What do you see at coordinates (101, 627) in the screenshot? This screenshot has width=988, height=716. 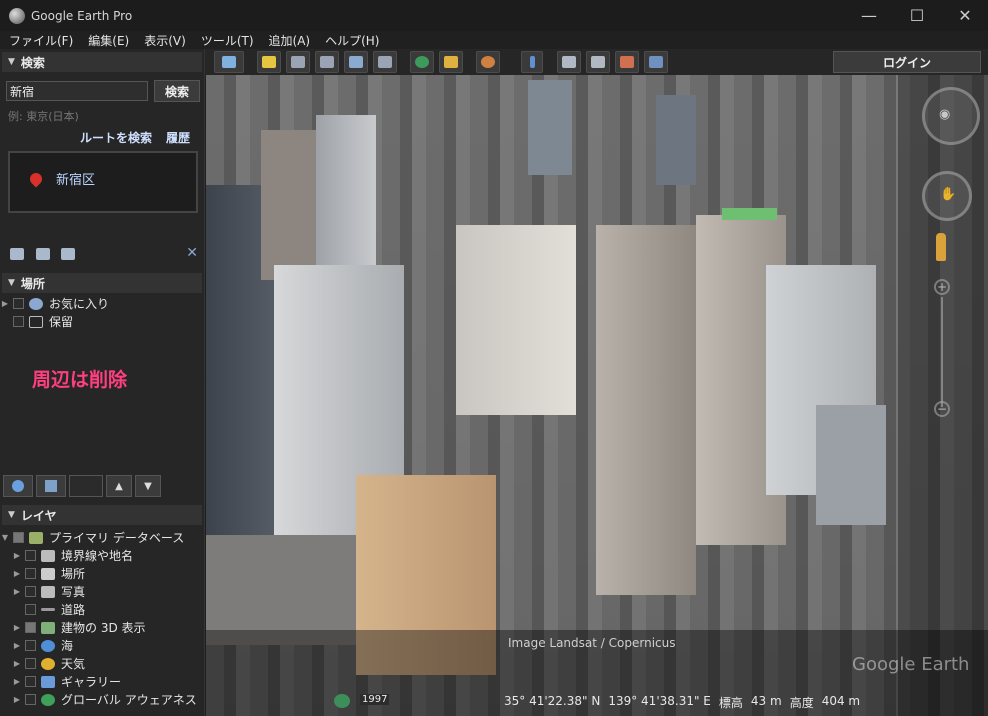 I see `layer-3d-buildings: ▶ 建物の 3D 表示` at bounding box center [101, 627].